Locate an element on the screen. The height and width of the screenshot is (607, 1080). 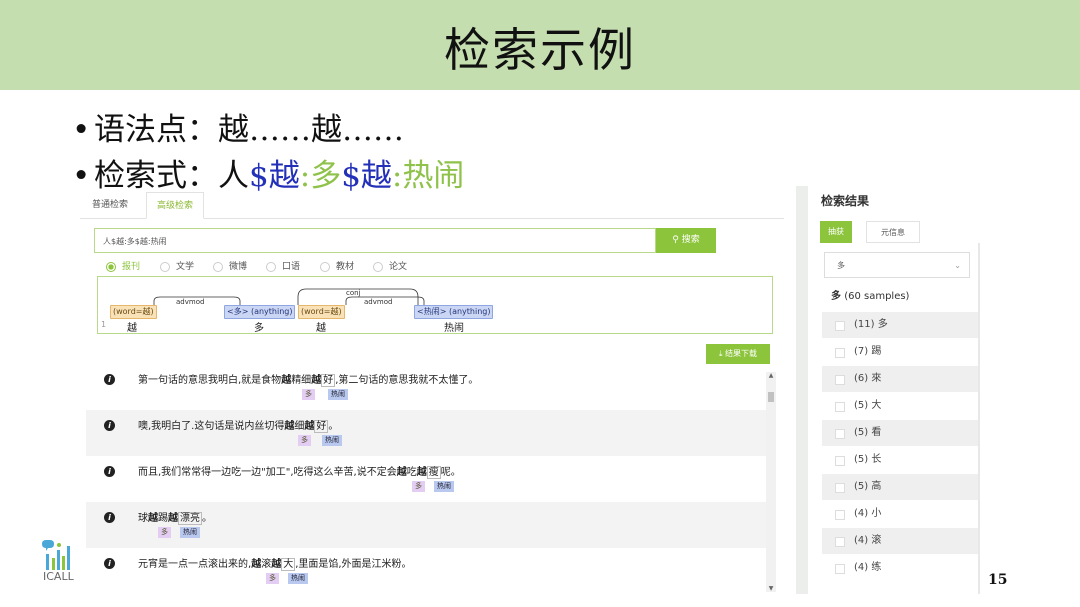
logo-text: ICALL is located at coordinates (58, 576).